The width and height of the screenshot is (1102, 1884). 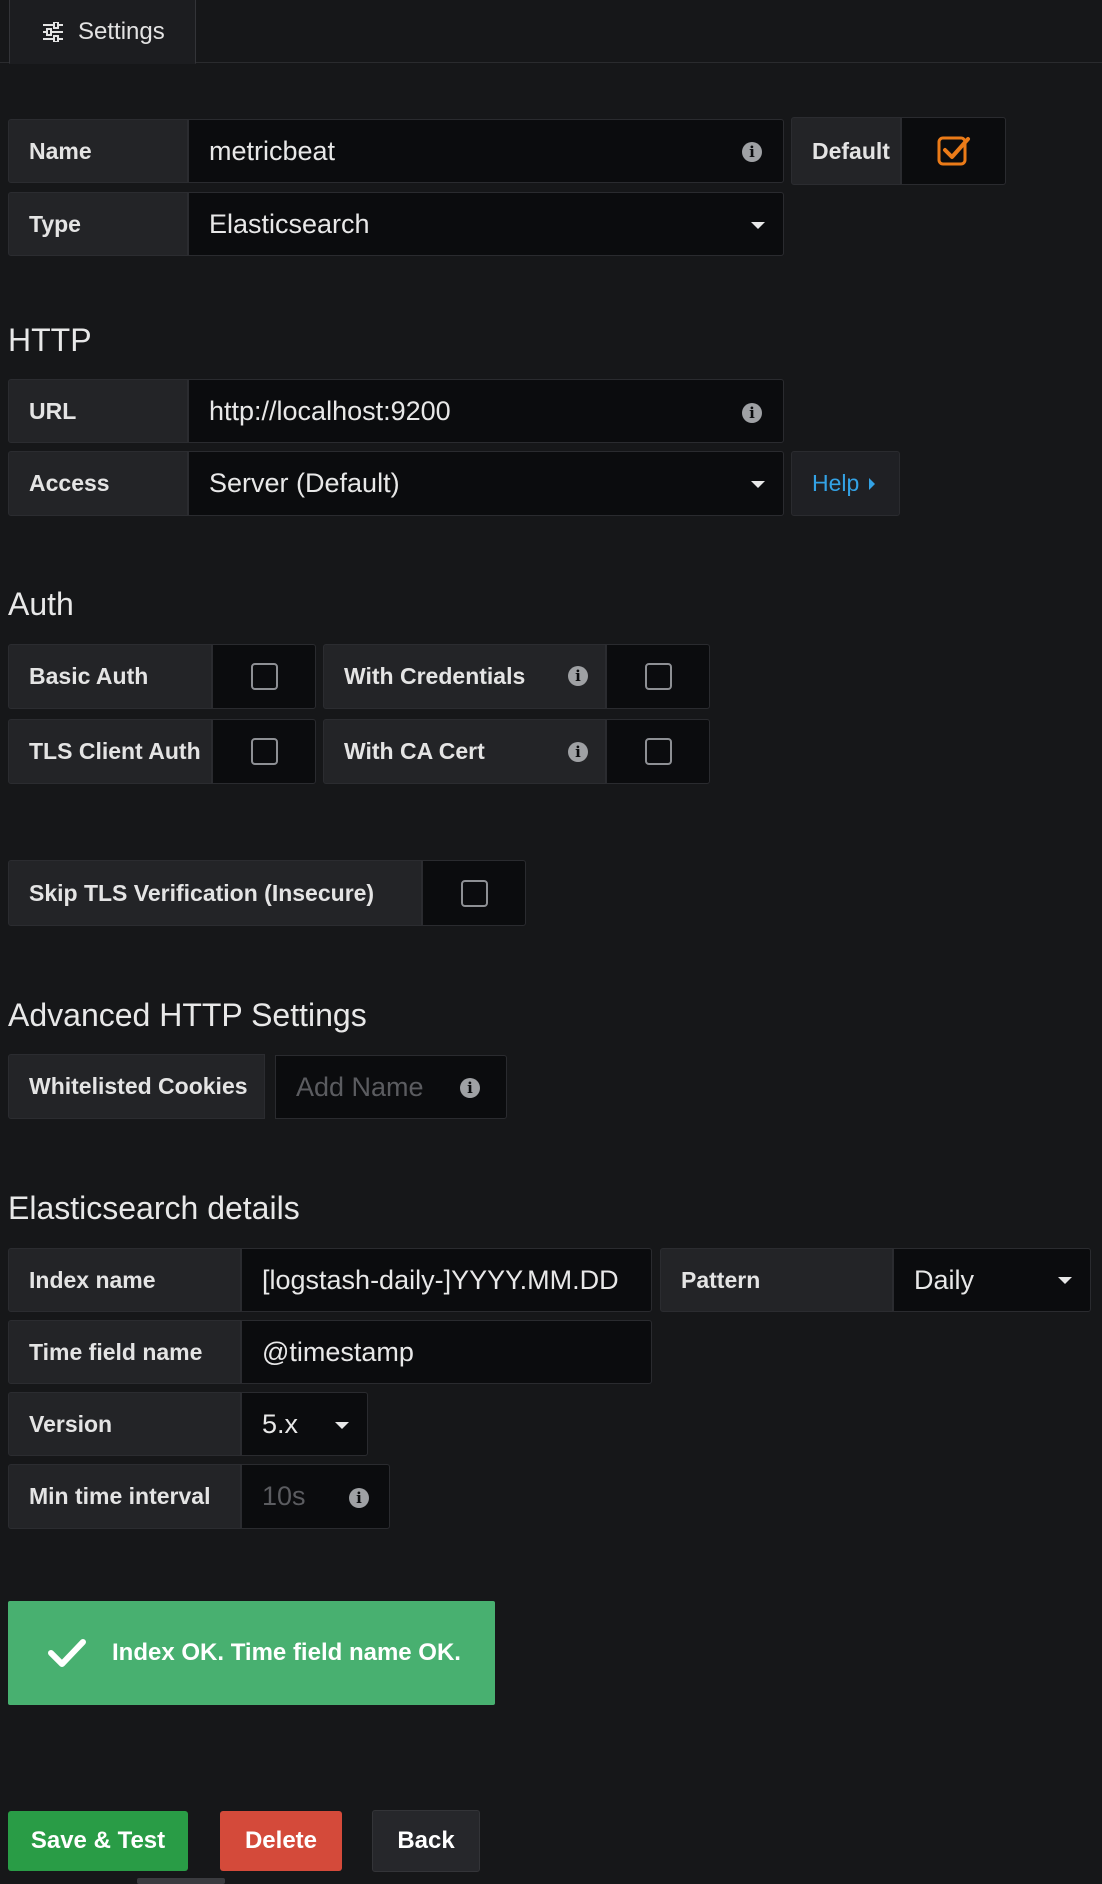 I want to click on alert-message: Index OK. Time field name OK., so click(x=286, y=1652).